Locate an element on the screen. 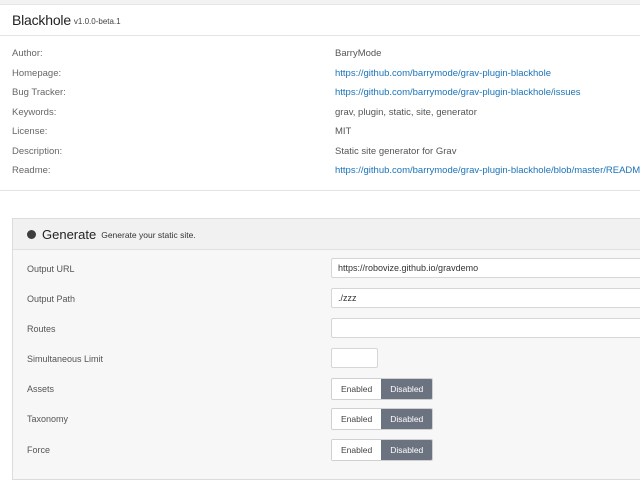 This screenshot has width=640, height=480. force-toggle: Enabled Disabled is located at coordinates (382, 450).